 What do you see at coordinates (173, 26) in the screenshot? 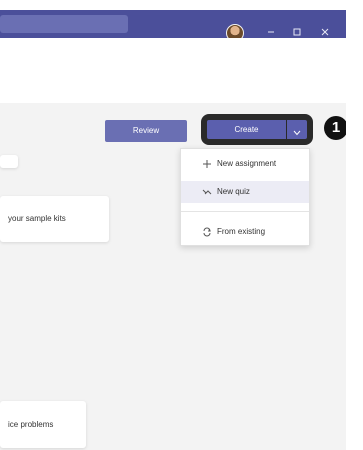
I see `title-bar` at bounding box center [173, 26].